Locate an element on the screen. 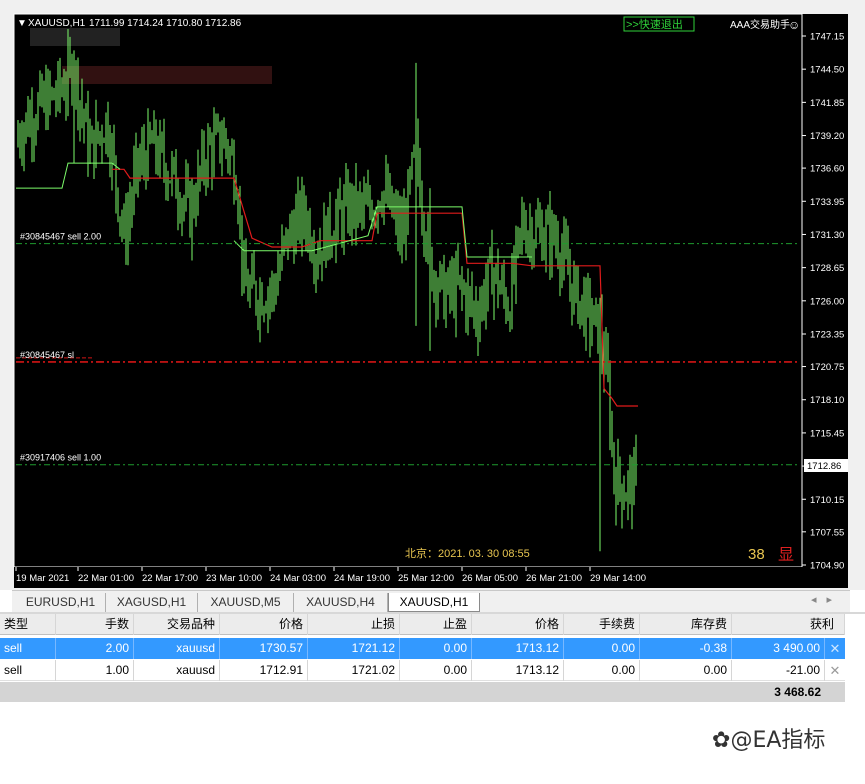 This screenshot has height=784, width=865. tab-xauusd-h1: XAUUSD,H1 is located at coordinates (434, 602).